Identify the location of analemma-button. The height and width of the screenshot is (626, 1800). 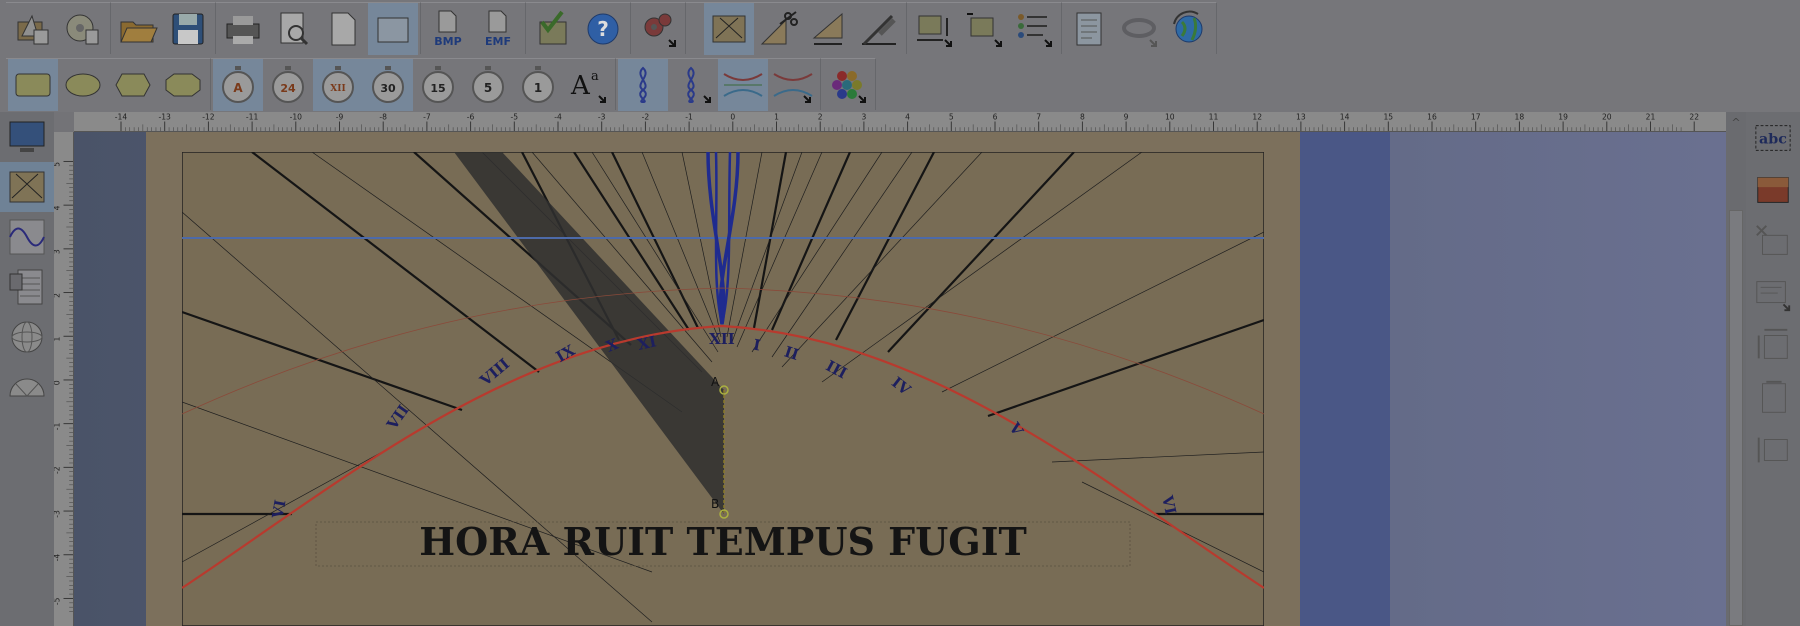
(643, 84).